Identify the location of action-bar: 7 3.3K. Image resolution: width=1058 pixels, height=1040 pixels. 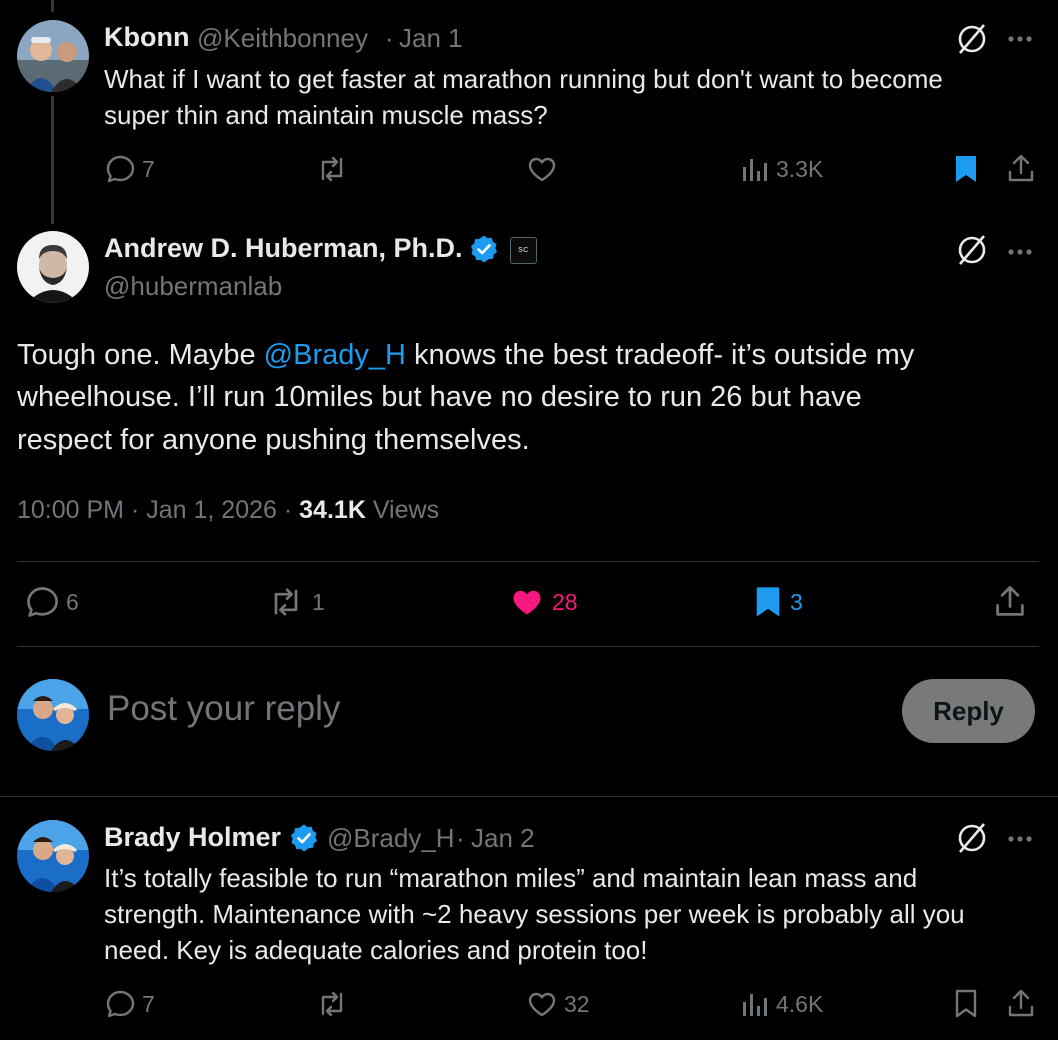
(529, 173).